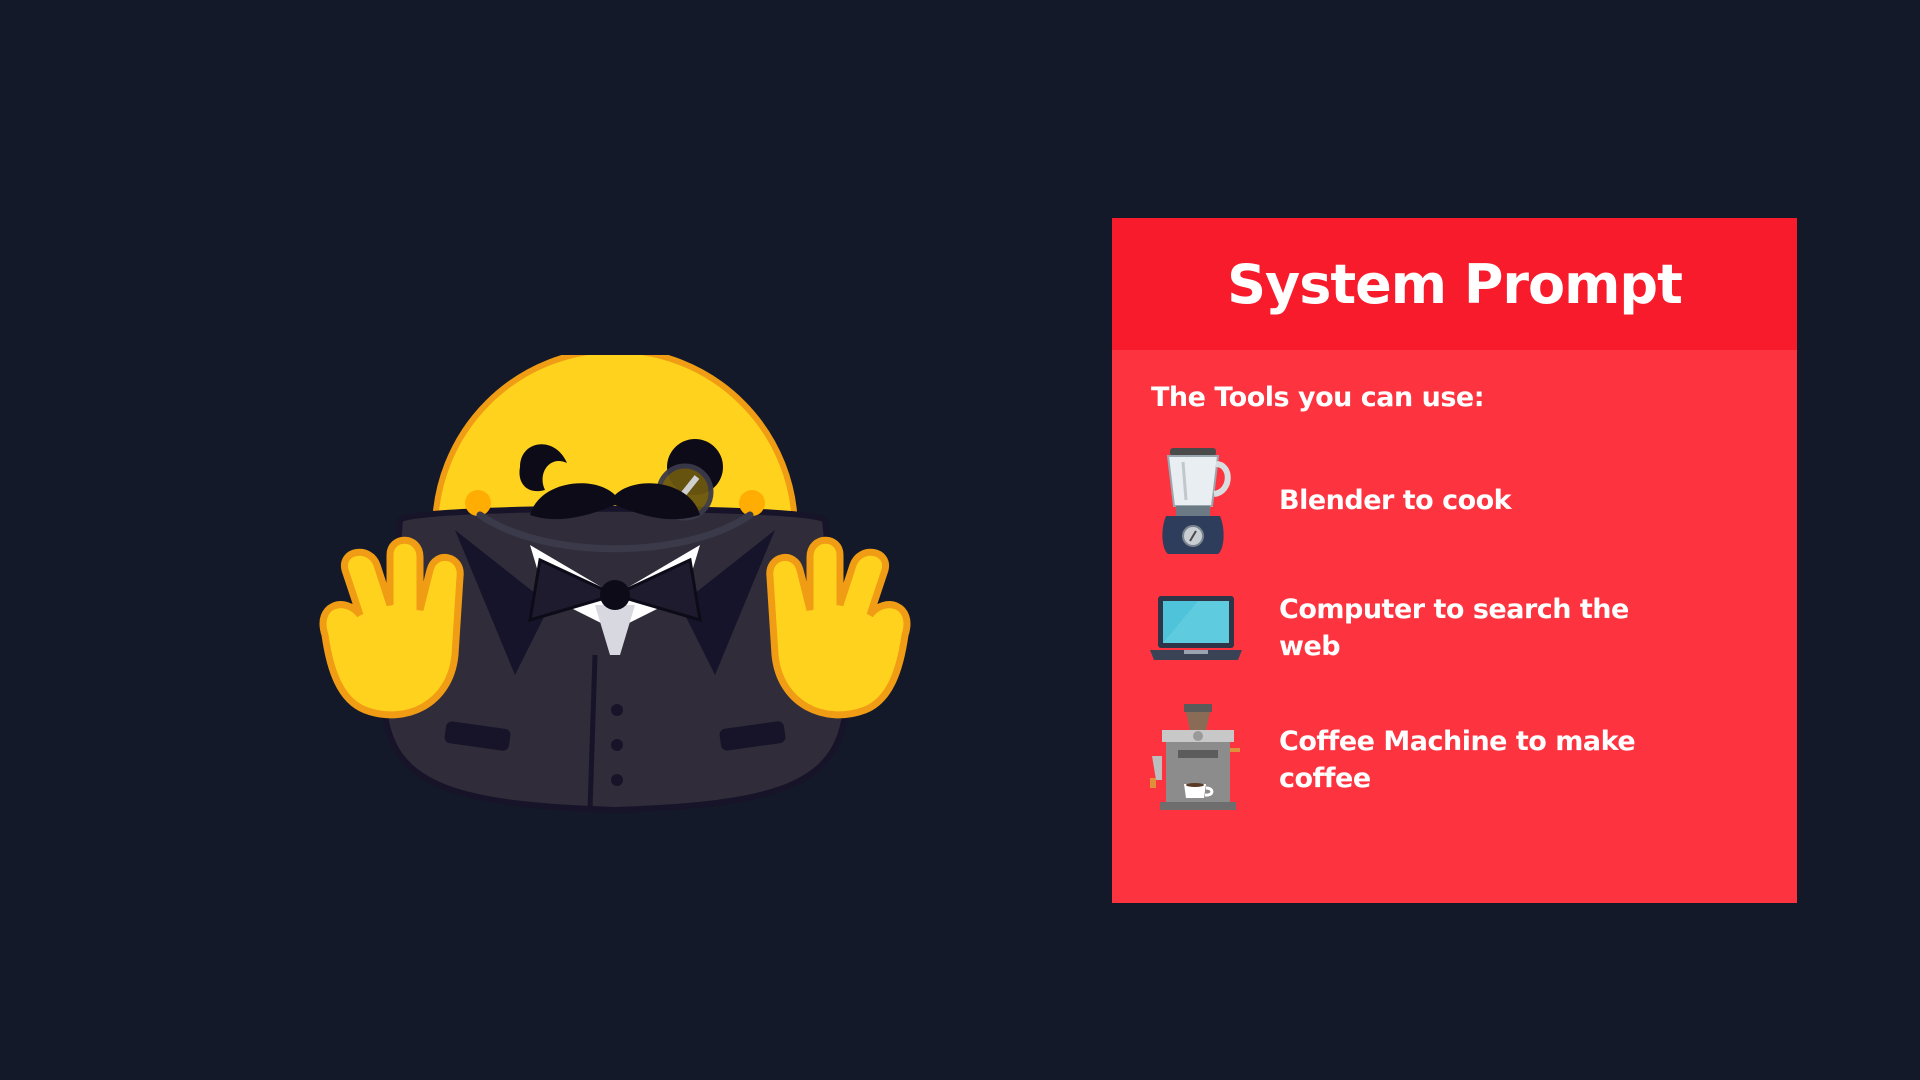 This screenshot has height=1080, width=1920. What do you see at coordinates (1196, 628) in the screenshot?
I see `laptop-icon` at bounding box center [1196, 628].